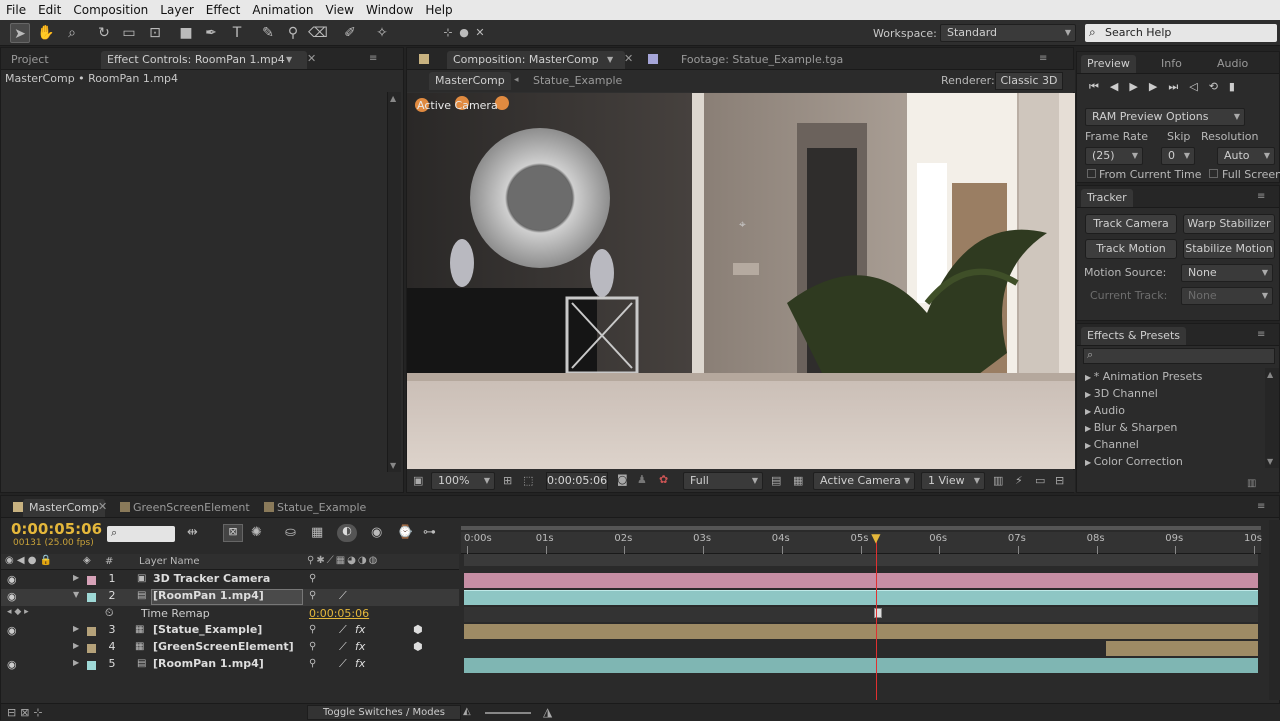 This screenshot has width=1280, height=721. Describe the element at coordinates (46, 33) in the screenshot. I see `hand-tool-icon: ✋` at that location.